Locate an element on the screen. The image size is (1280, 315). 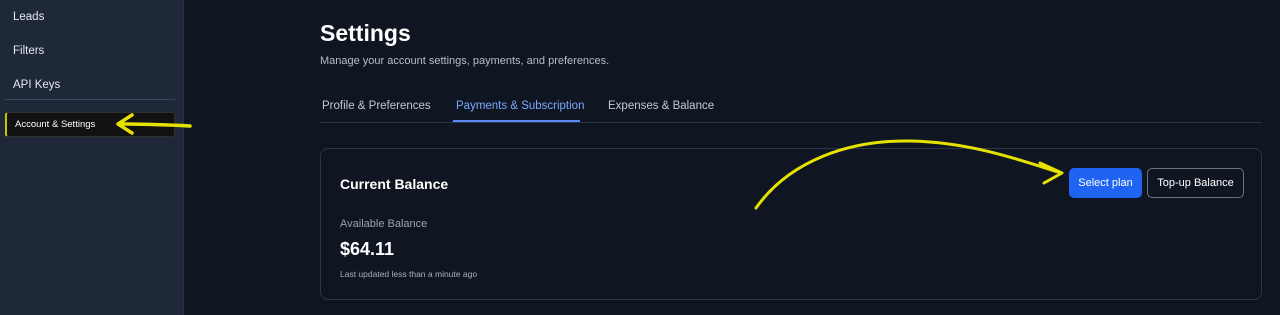
sidebar-item-label: Account & Settings is located at coordinates (55, 124).